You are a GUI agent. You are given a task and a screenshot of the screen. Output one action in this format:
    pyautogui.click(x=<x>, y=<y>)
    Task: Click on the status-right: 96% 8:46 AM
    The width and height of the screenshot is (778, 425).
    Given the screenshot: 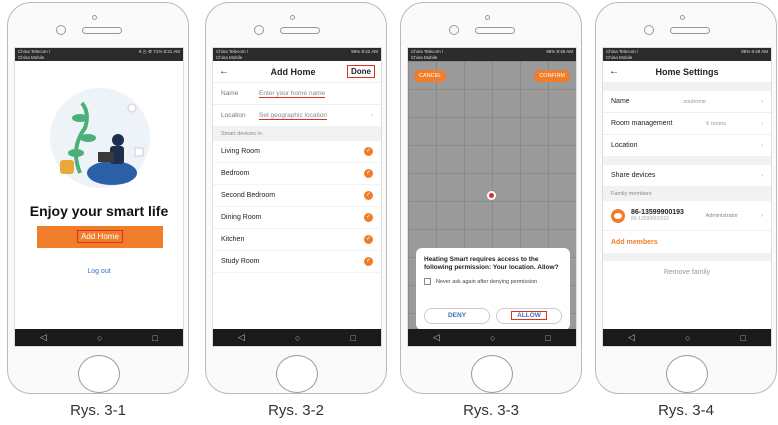 What is the action you would take?
    pyautogui.click(x=559, y=51)
    